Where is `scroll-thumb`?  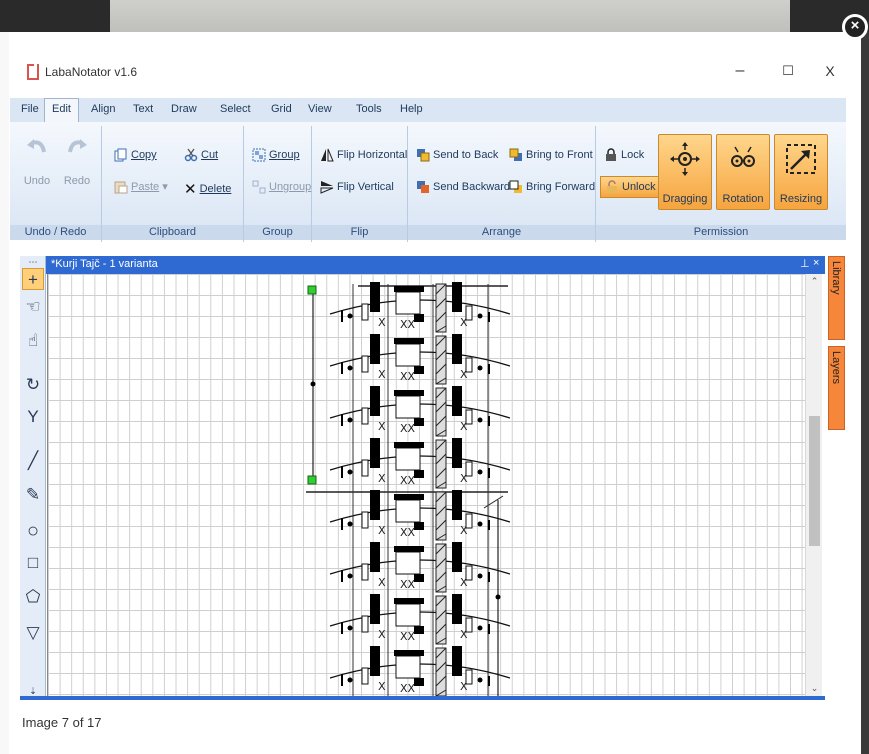 scroll-thumb is located at coordinates (814, 481).